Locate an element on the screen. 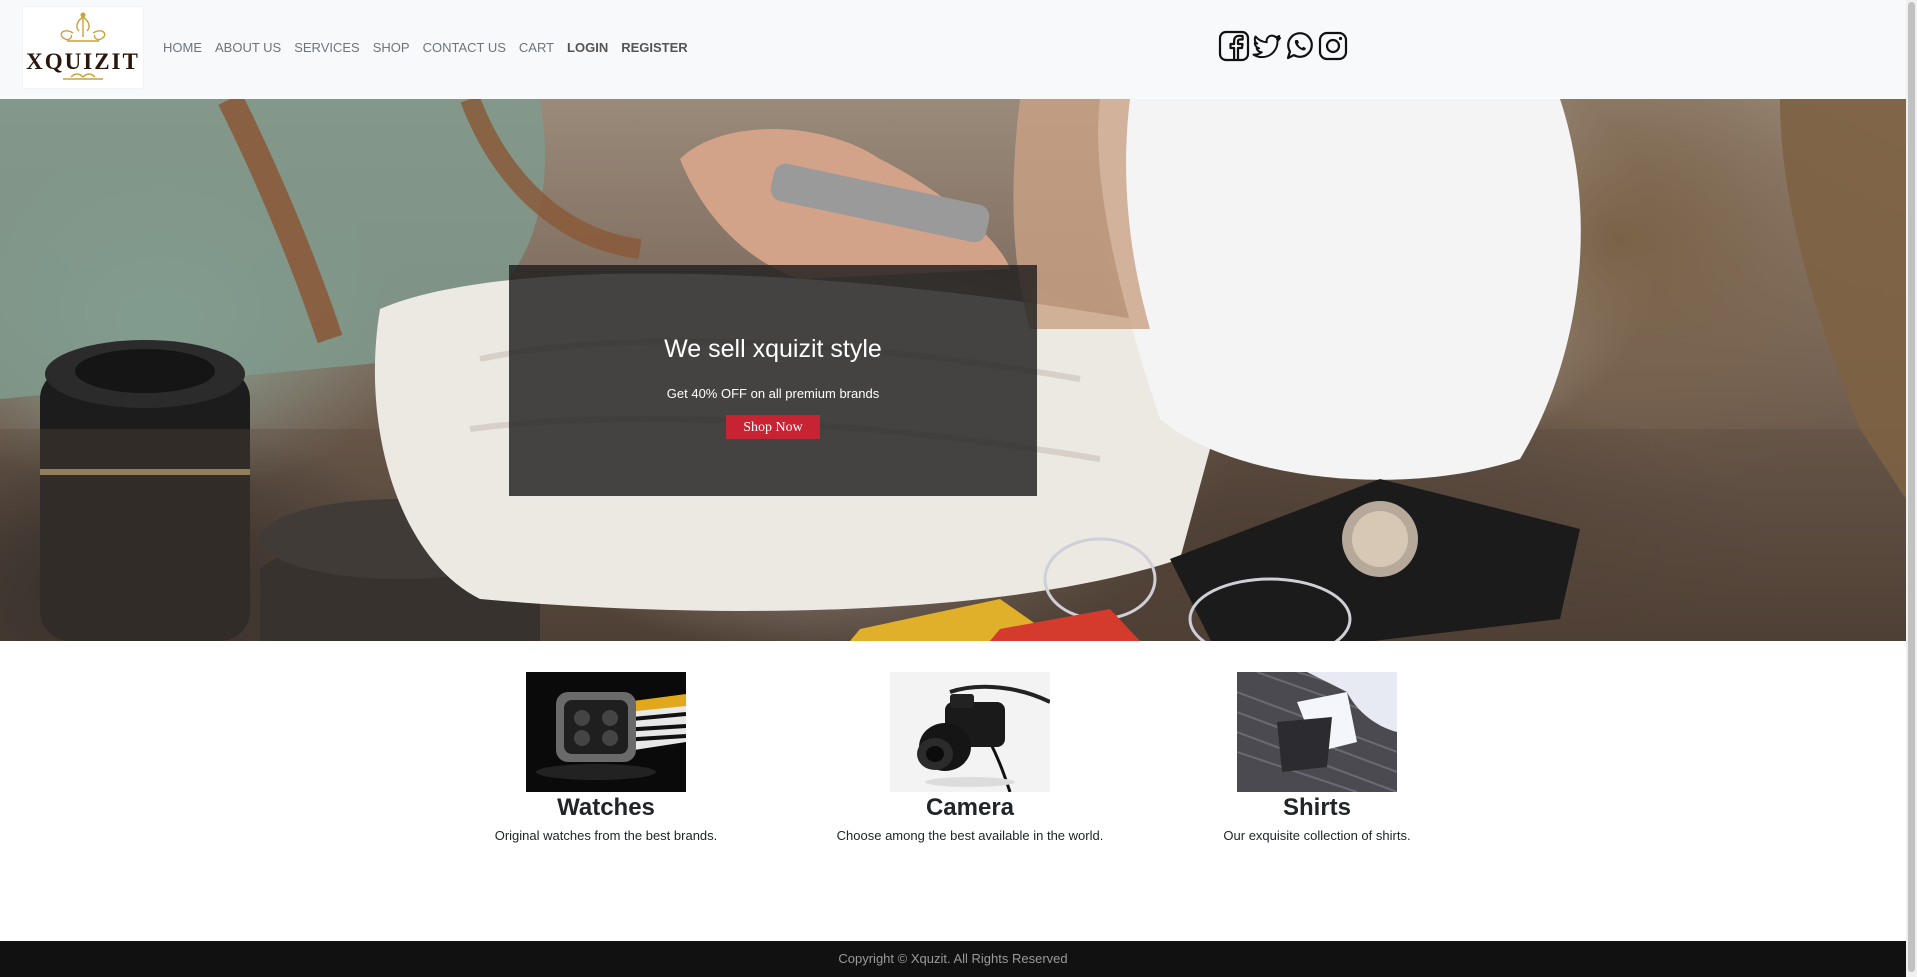 This screenshot has width=1917, height=977. brand-logo: XQUIZIT is located at coordinates (83, 47).